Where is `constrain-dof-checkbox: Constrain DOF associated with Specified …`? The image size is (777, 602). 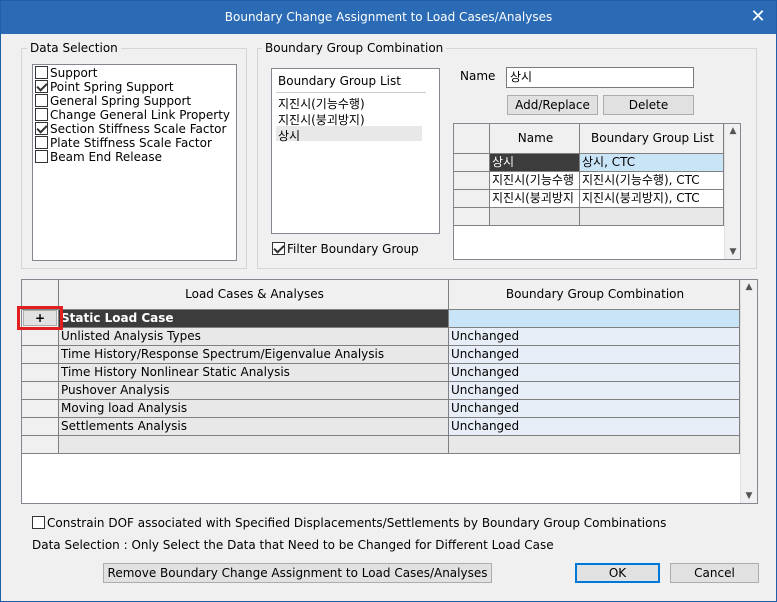
constrain-dof-checkbox: Constrain DOF associated with Specified … is located at coordinates (349, 523).